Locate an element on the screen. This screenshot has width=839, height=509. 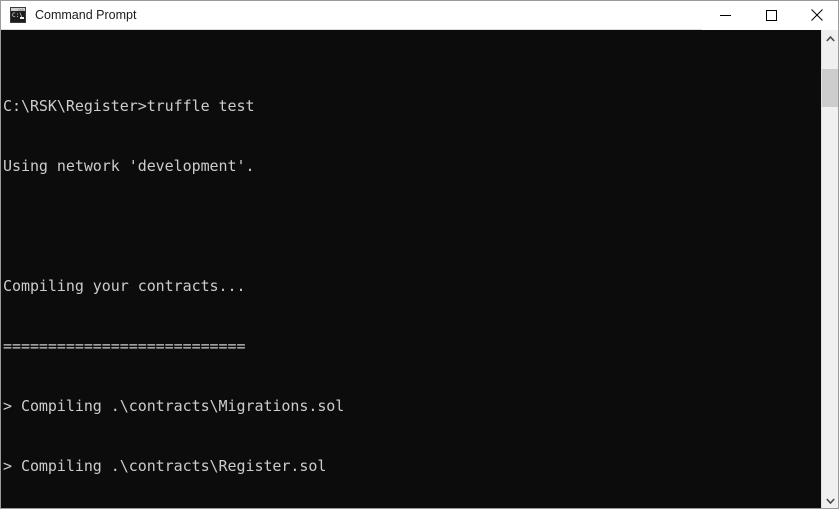
console-line: =========================== is located at coordinates (124, 346).